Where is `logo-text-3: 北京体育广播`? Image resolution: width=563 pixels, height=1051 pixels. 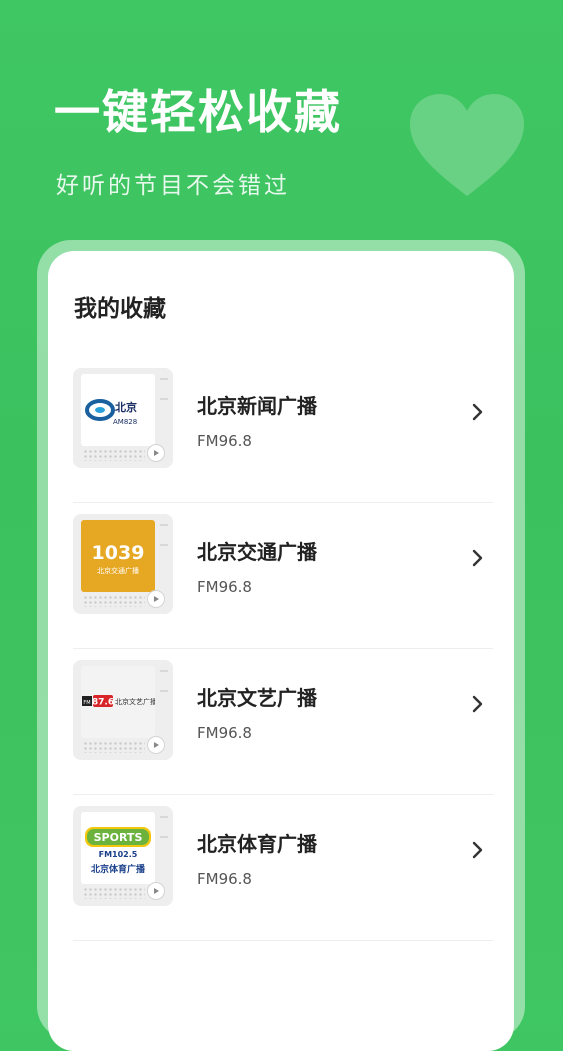 logo-text-3: 北京体育广播 is located at coordinates (118, 869).